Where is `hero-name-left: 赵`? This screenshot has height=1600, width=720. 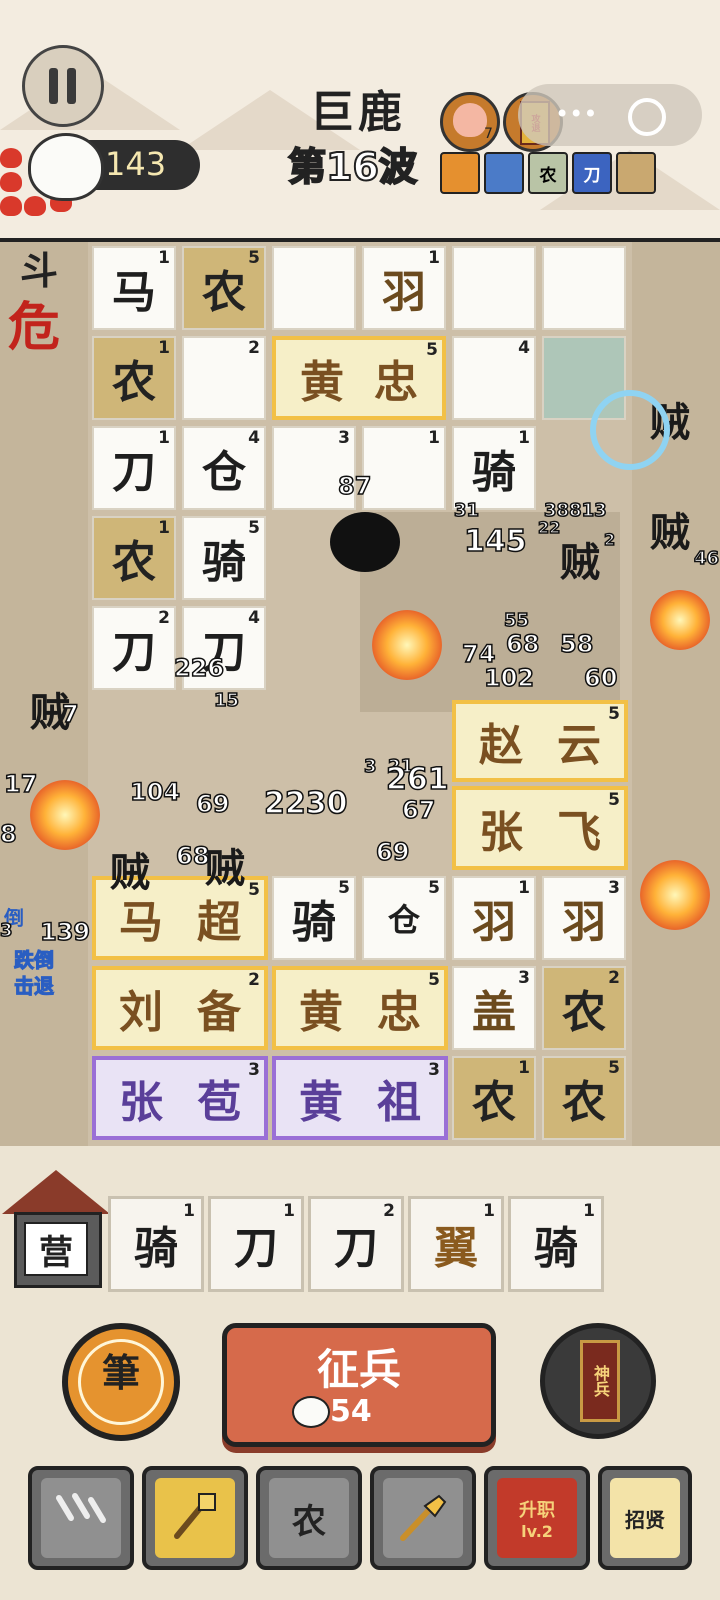
hero-name-left: 赵 is located at coordinates (501, 745).